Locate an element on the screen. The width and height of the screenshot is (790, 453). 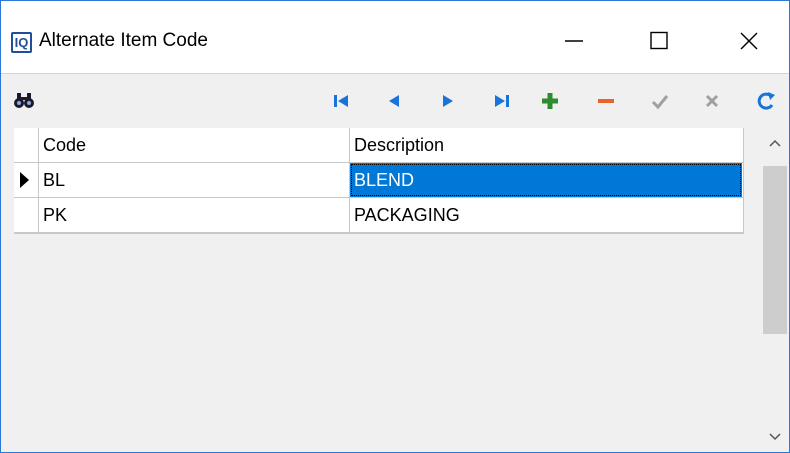
close-button is located at coordinates (749, 41).